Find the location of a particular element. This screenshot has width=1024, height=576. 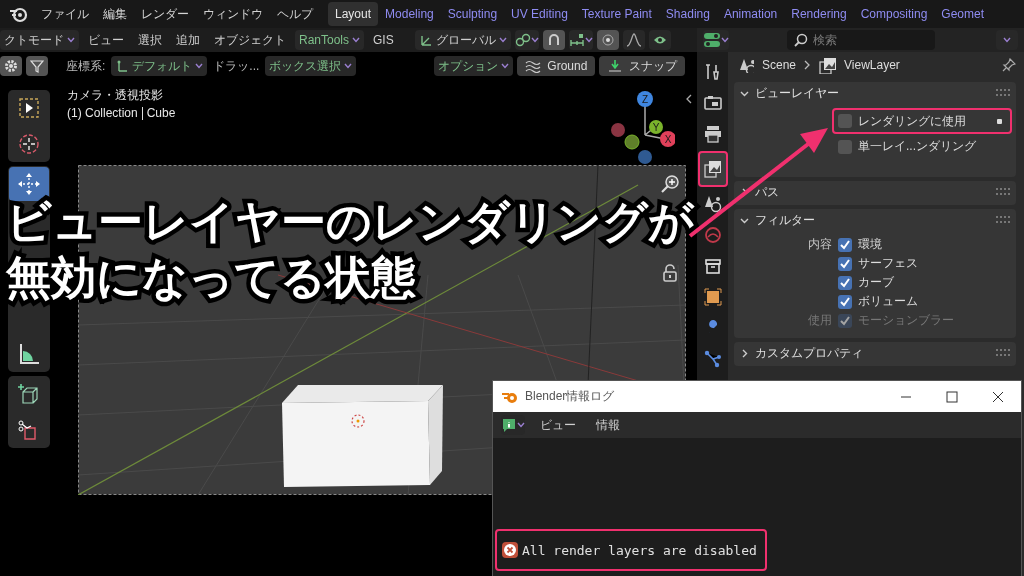

cone-sphere-icon is located at coordinates (712, 204).